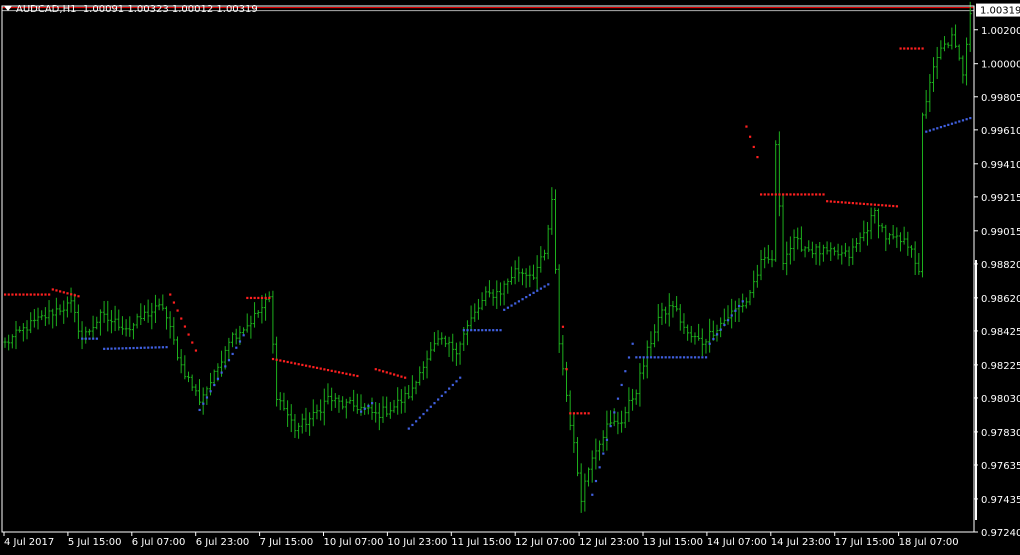 The image size is (1020, 555). What do you see at coordinates (1000, 265) in the screenshot?
I see `y-tick-label: 0.98820` at bounding box center [1000, 265].